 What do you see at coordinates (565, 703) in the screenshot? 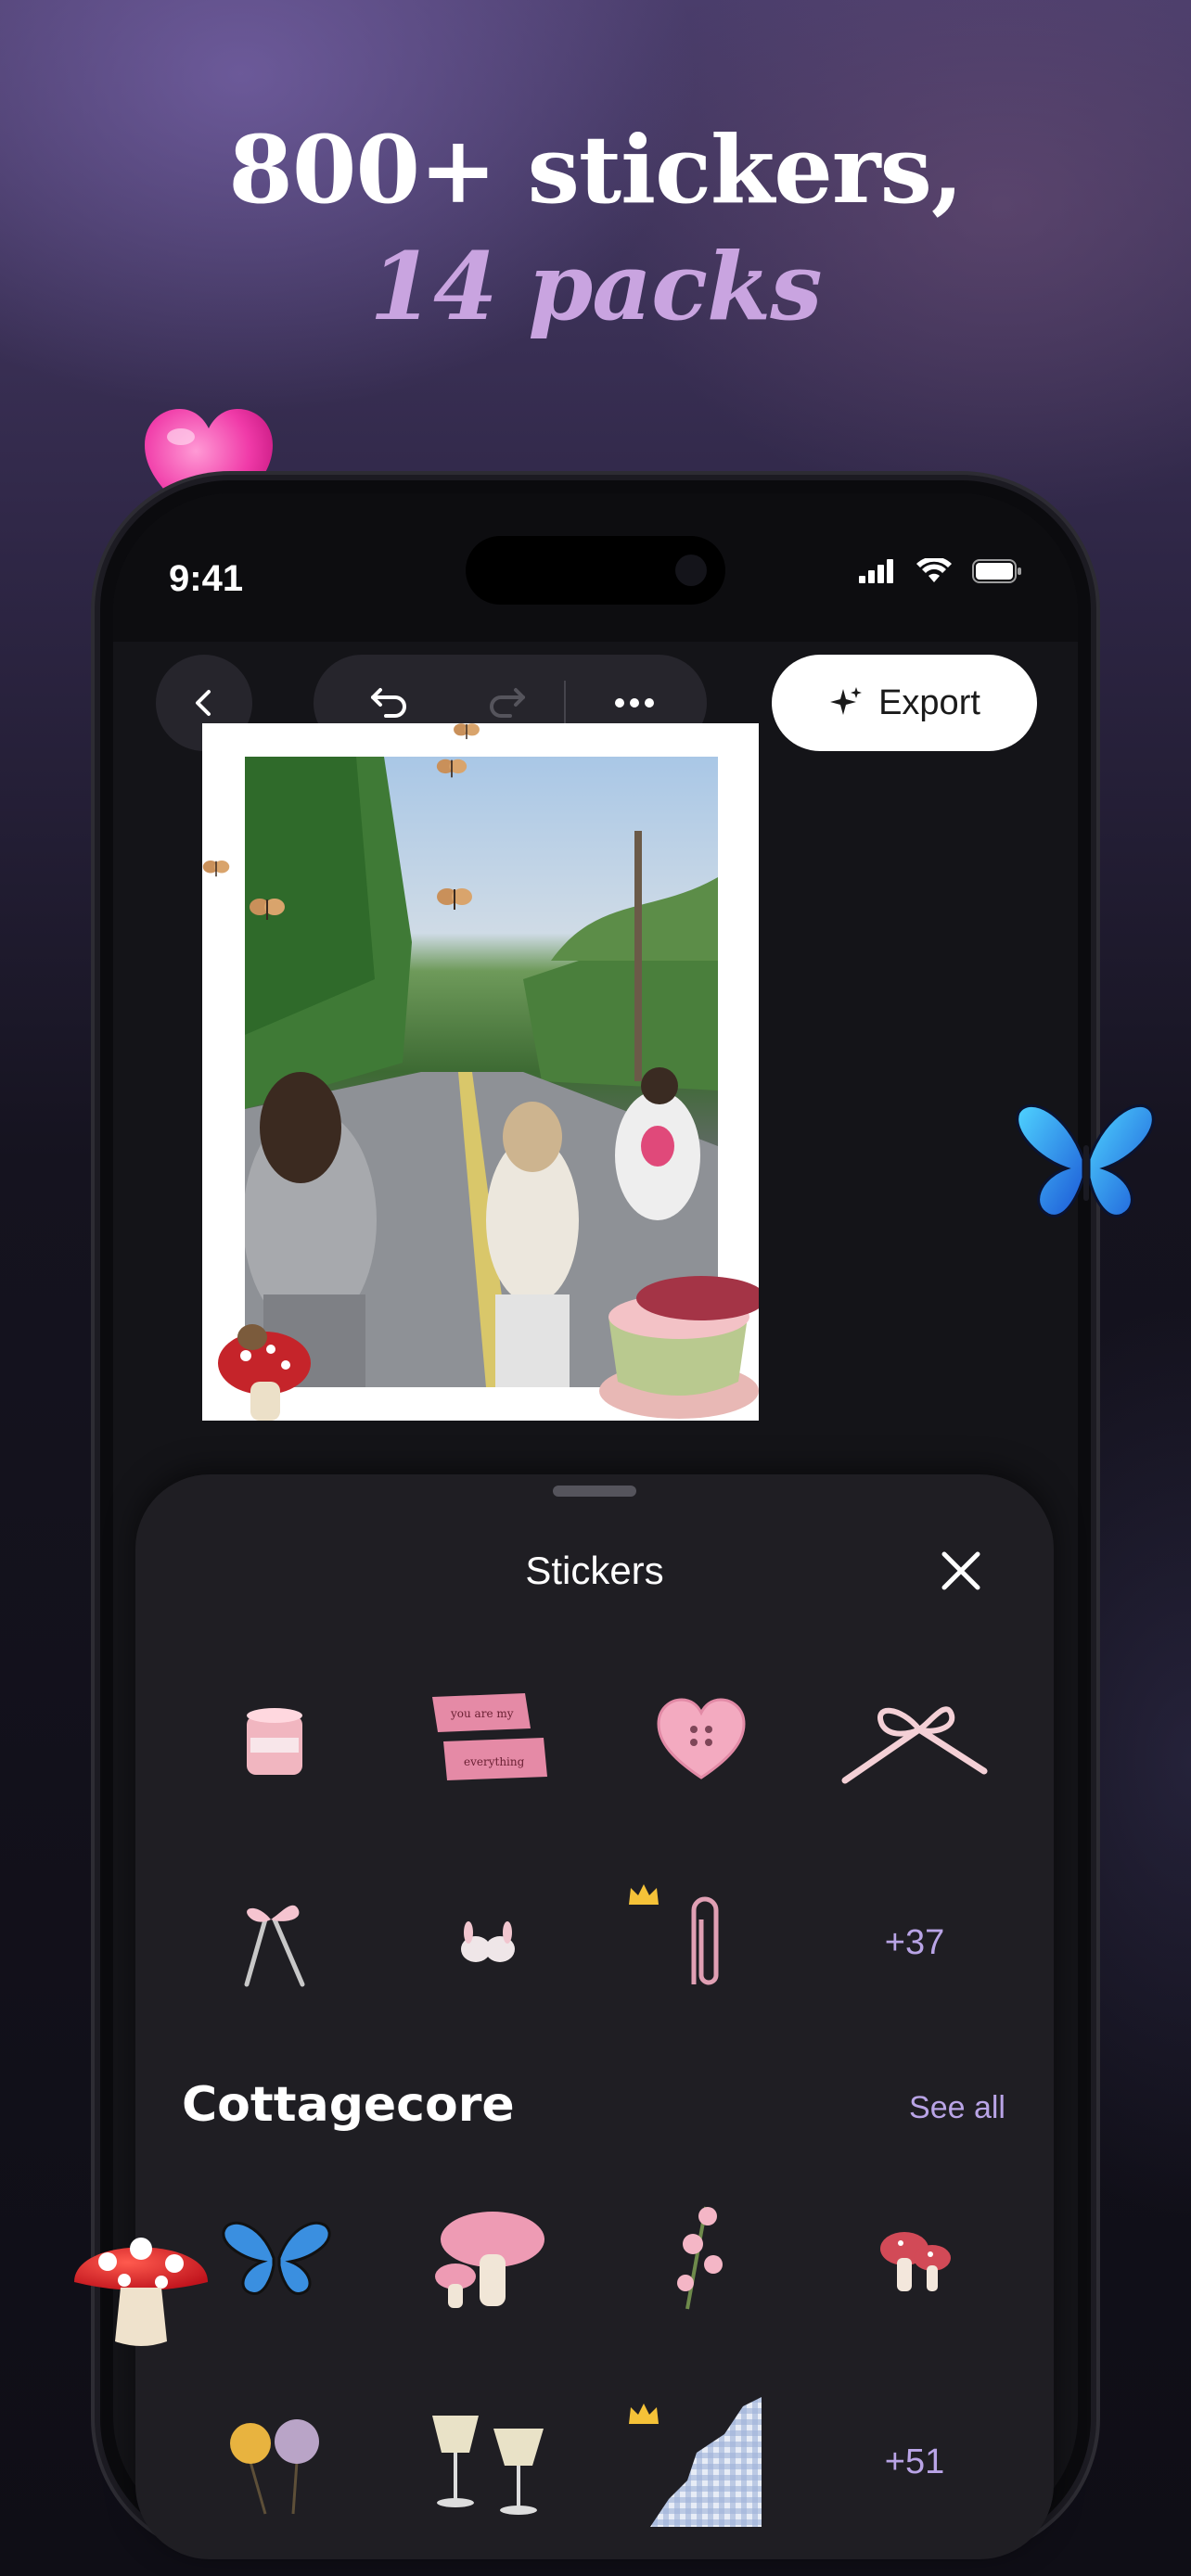
I see `toolbar-divider` at bounding box center [565, 703].